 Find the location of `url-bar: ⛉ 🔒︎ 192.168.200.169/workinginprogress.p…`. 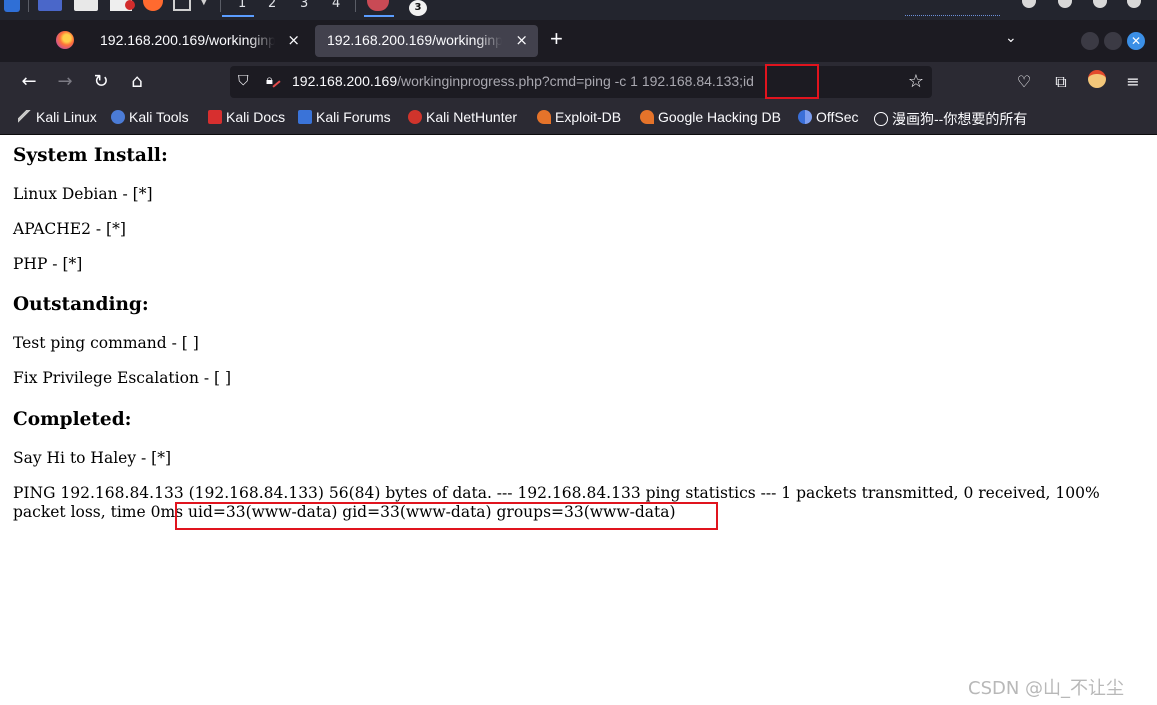

url-bar: ⛉ 🔒︎ 192.168.200.169/workinginprogress.p… is located at coordinates (581, 82).